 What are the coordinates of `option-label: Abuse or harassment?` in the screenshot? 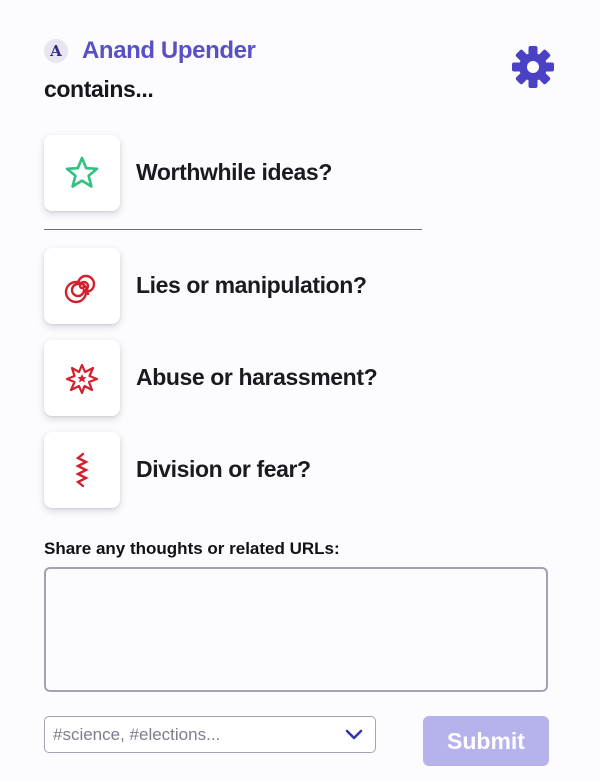 It's located at (257, 377).